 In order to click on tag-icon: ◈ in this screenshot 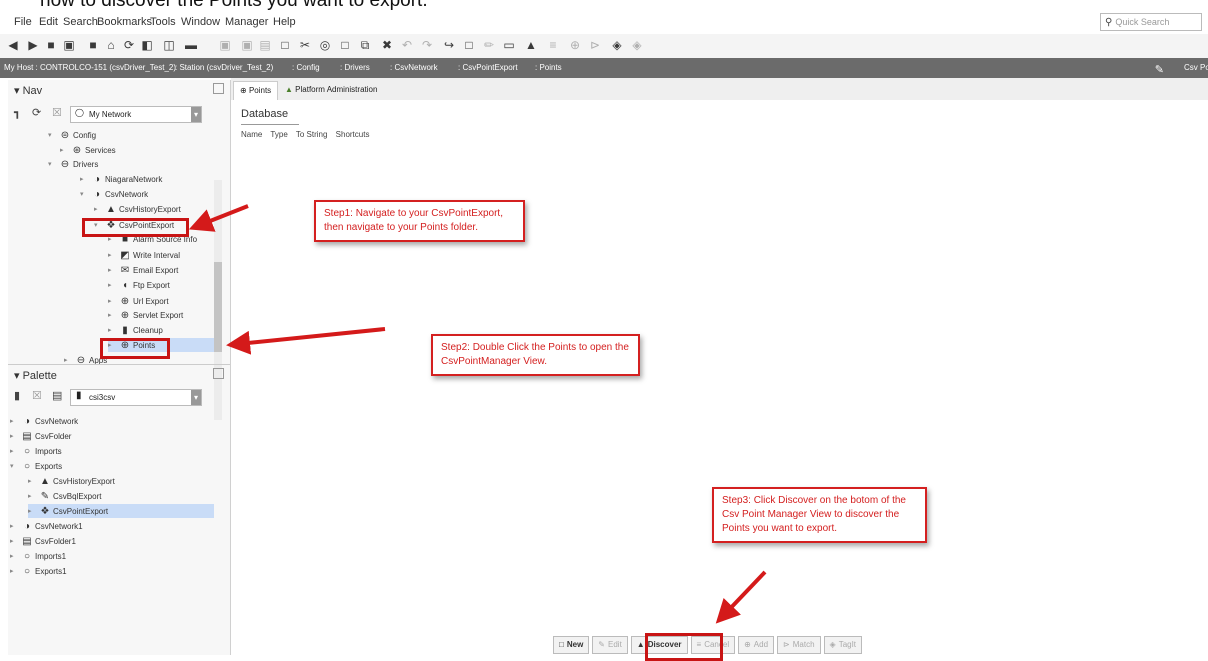, I will do `click(617, 45)`.